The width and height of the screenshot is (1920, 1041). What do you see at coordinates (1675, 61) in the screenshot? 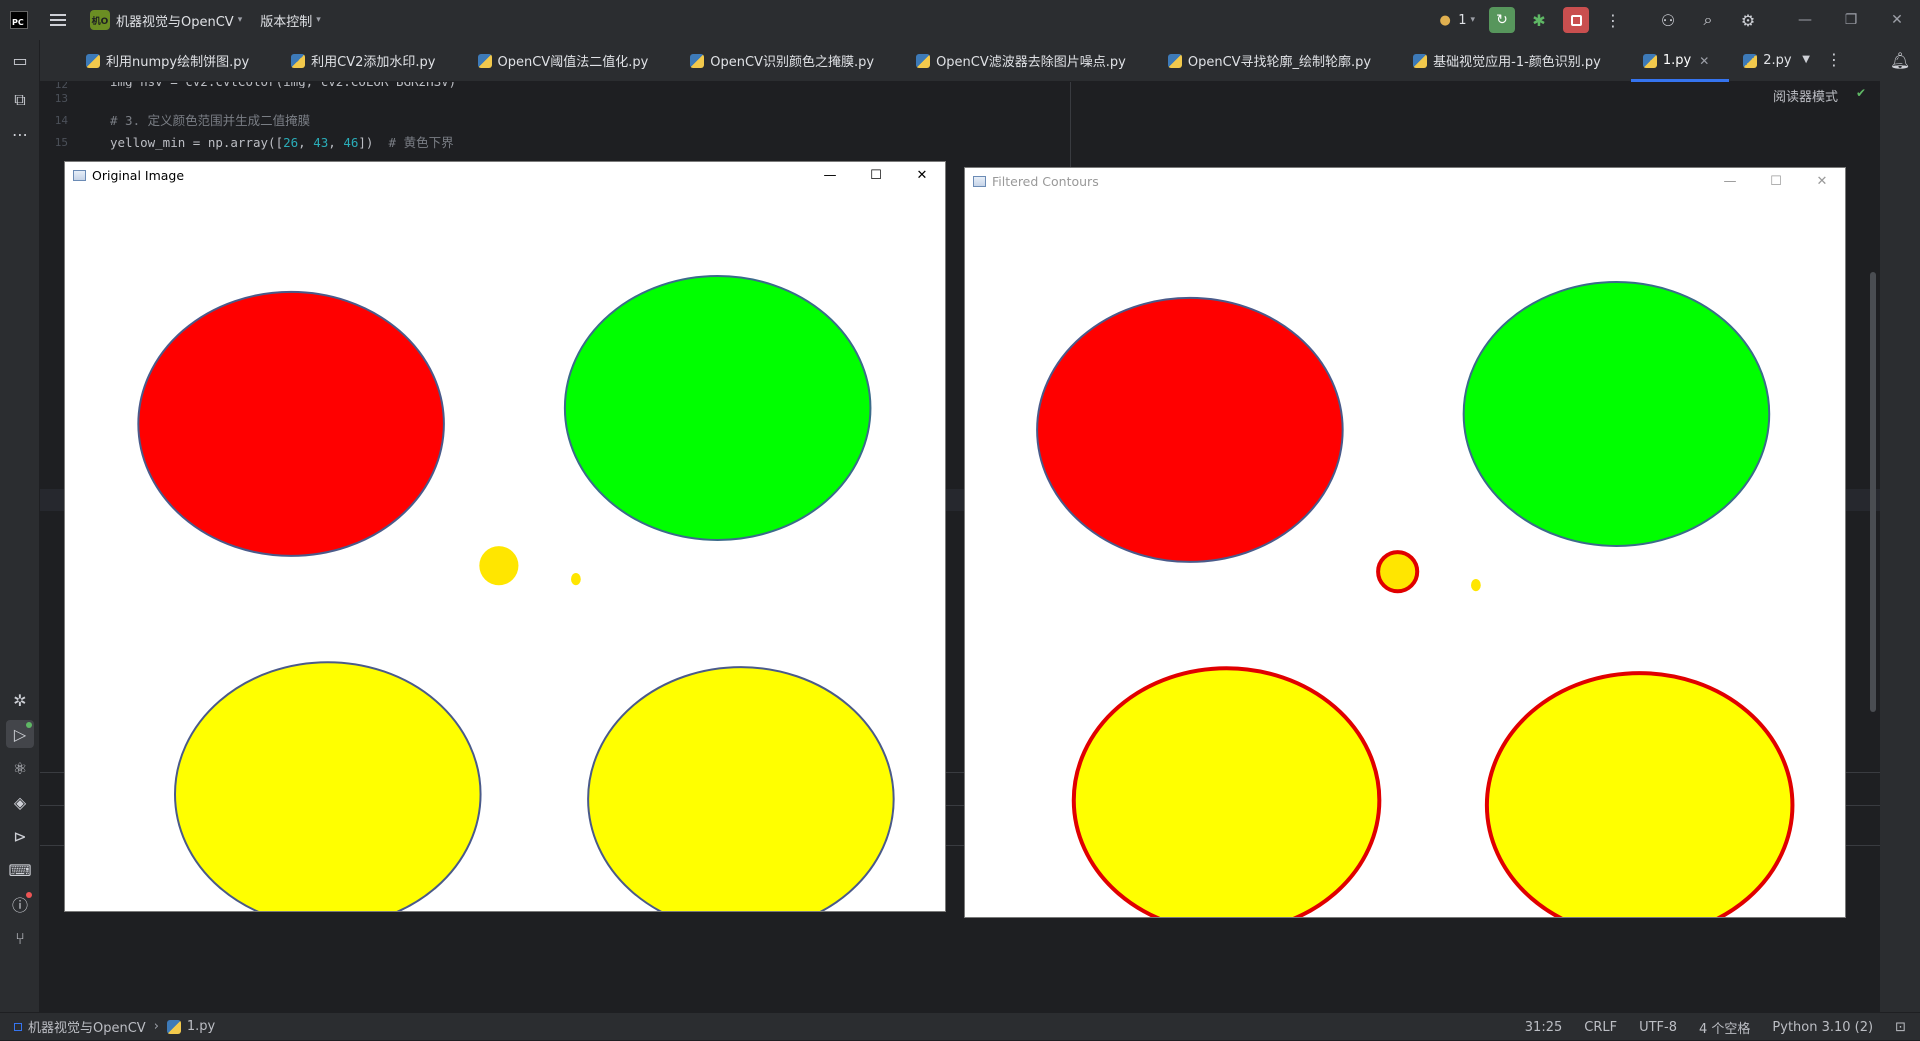
I see `tab-7-active: 1.py ✕` at bounding box center [1675, 61].